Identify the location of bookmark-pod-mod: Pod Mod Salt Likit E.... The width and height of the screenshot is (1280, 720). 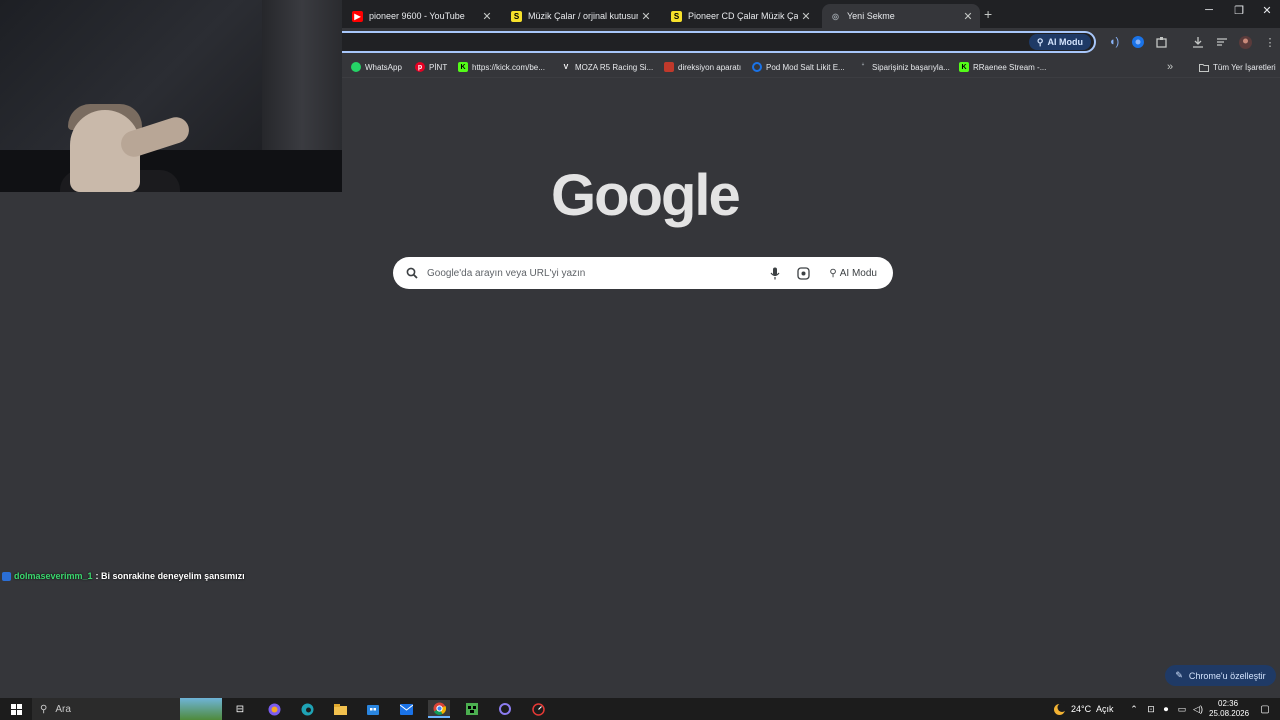
(798, 67).